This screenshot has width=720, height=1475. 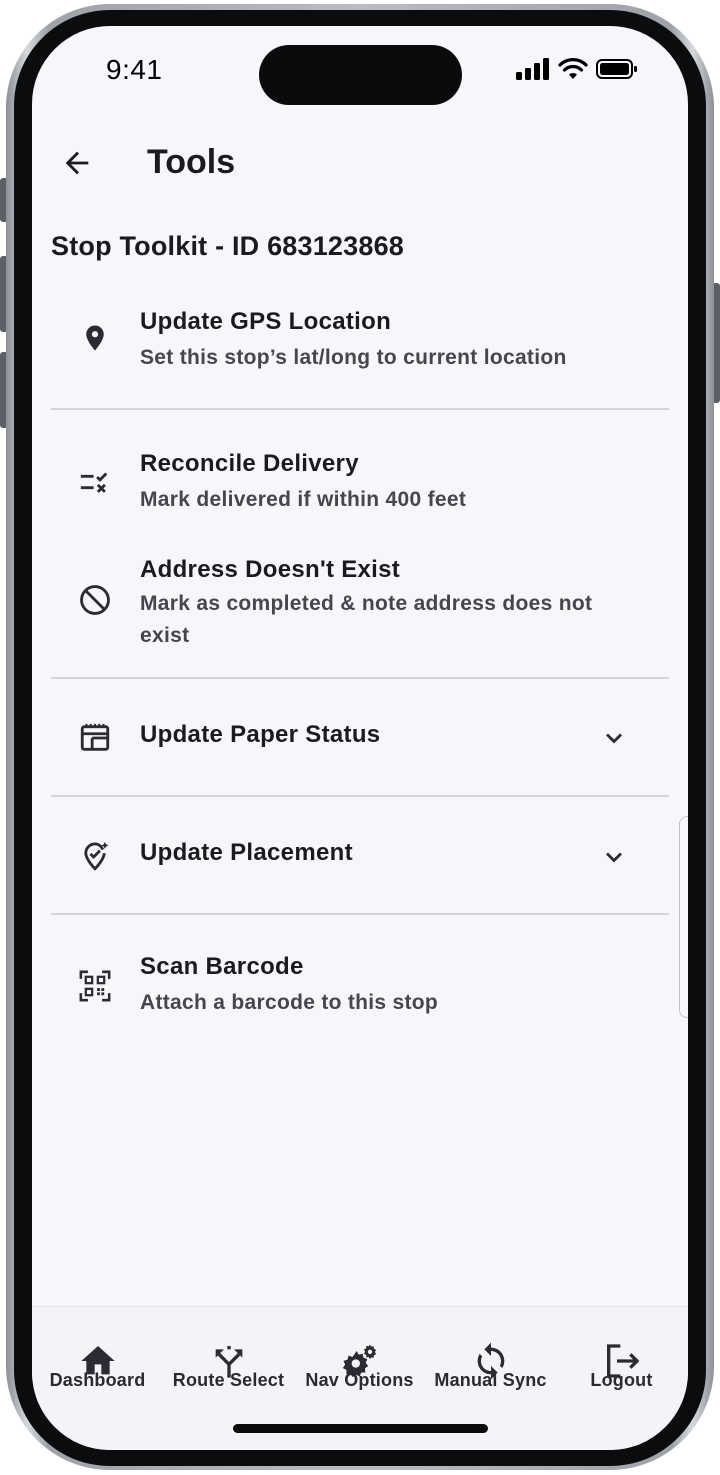 I want to click on home-indicator, so click(x=360, y=1428).